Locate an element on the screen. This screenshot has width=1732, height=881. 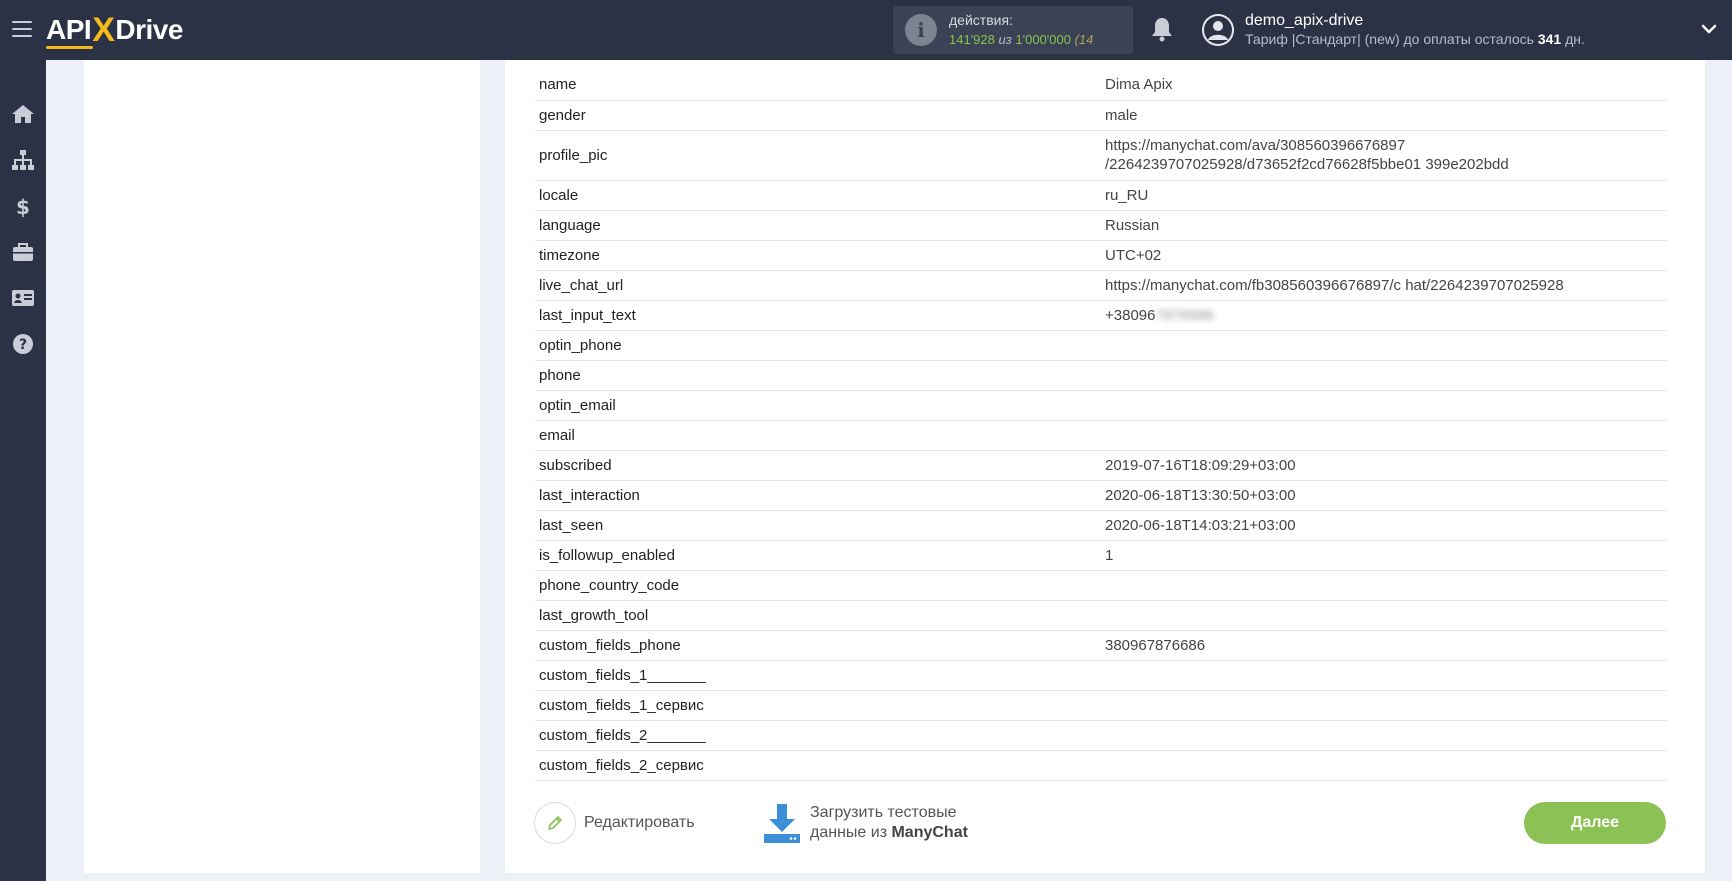
field-key: subscribed is located at coordinates (575, 465).